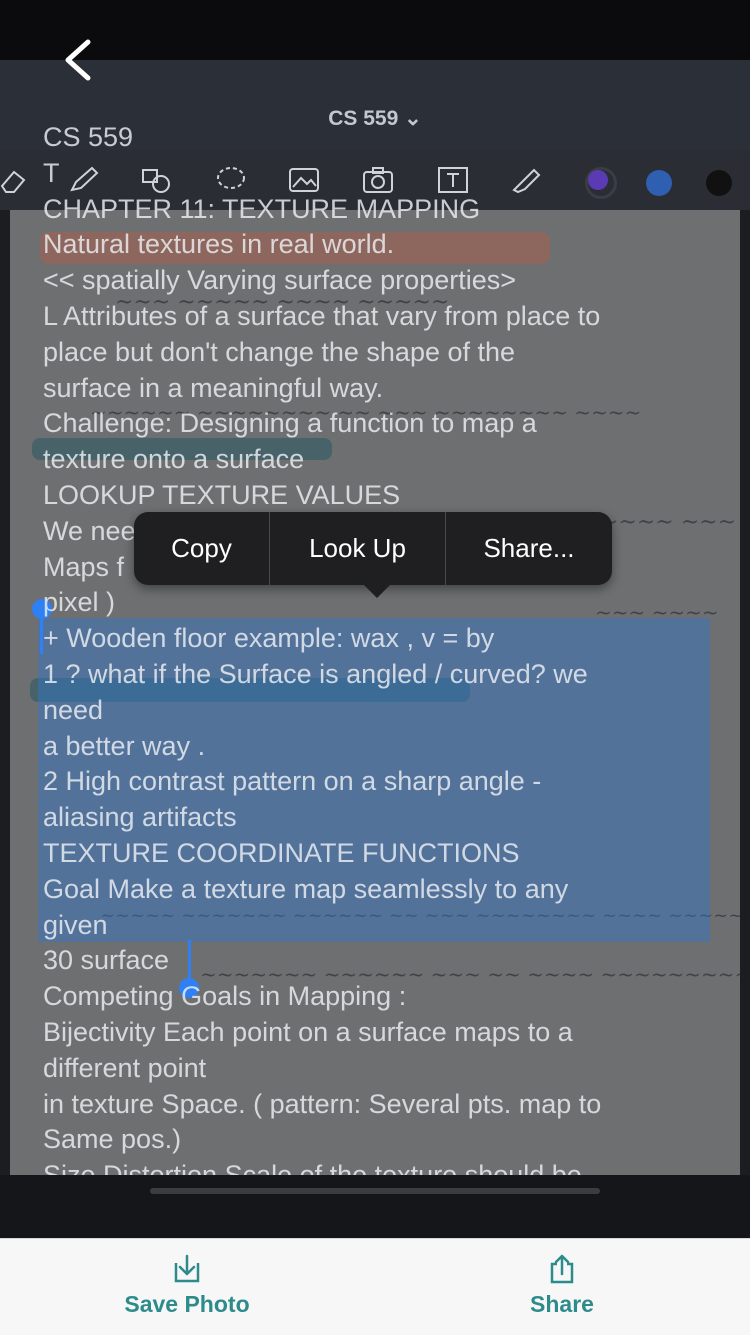 The width and height of the screenshot is (750, 1335). Describe the element at coordinates (383, 854) in the screenshot. I see `recognized-text-line: TEXTURE COORDINATE FUNCTIONS` at that location.